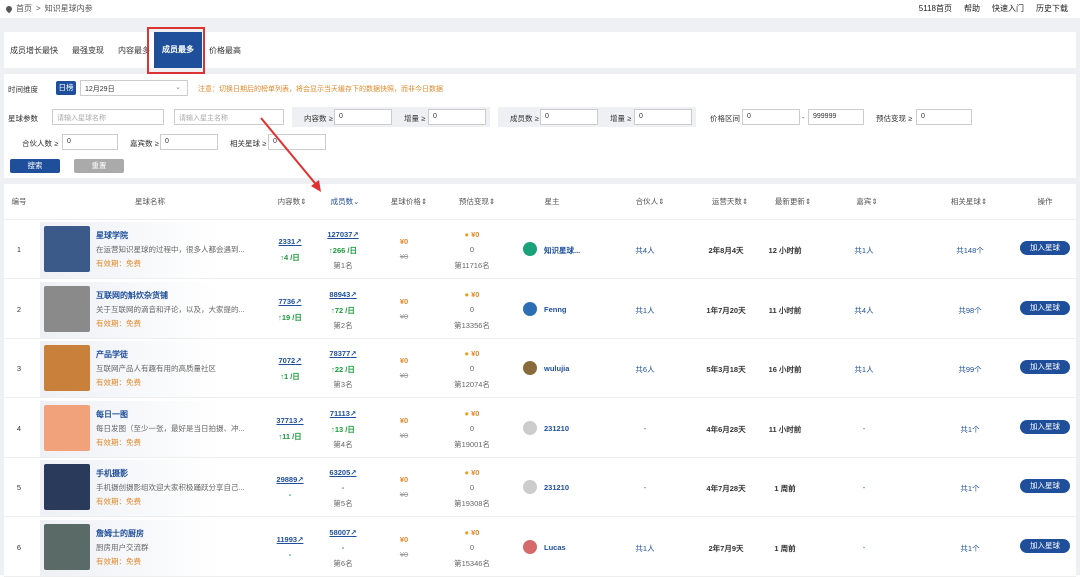  What do you see at coordinates (342, 532) in the screenshot?
I see `members-count-link: 58007↗` at bounding box center [342, 532].